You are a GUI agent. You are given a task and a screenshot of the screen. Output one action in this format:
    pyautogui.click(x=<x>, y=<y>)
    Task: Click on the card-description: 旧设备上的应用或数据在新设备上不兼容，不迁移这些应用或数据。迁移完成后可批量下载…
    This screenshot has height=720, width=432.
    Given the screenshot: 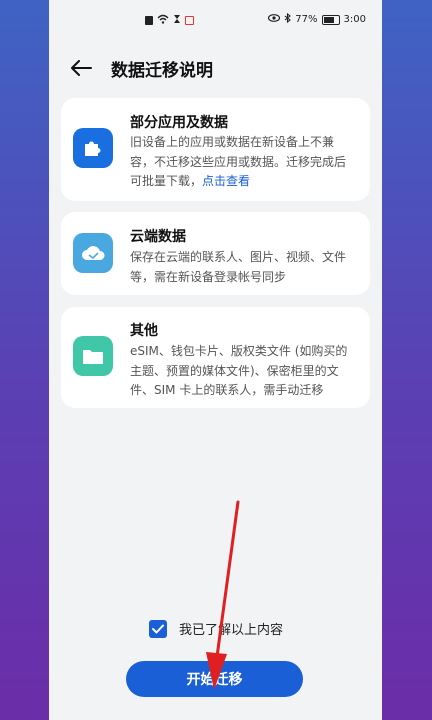 What is the action you would take?
    pyautogui.click(x=243, y=162)
    